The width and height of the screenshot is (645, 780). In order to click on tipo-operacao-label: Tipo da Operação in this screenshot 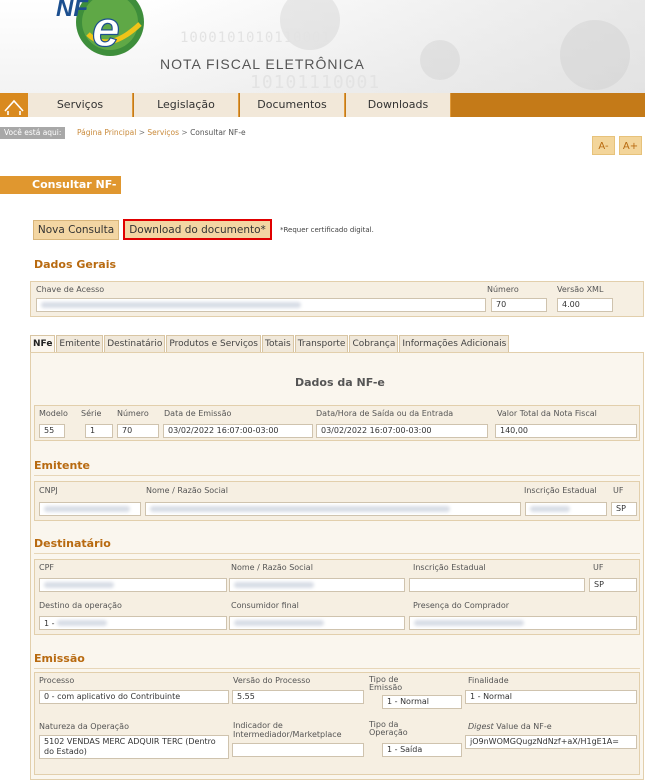, I will do `click(388, 728)`.